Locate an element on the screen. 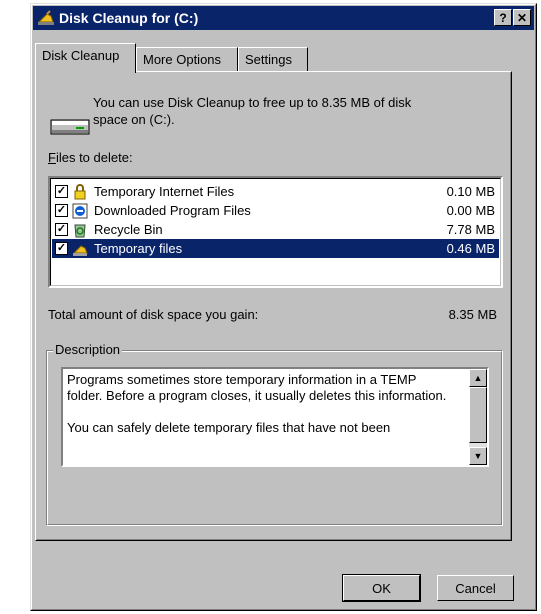 The image size is (541, 614). window-title: Disk Cleanup for (C:) is located at coordinates (129, 18).